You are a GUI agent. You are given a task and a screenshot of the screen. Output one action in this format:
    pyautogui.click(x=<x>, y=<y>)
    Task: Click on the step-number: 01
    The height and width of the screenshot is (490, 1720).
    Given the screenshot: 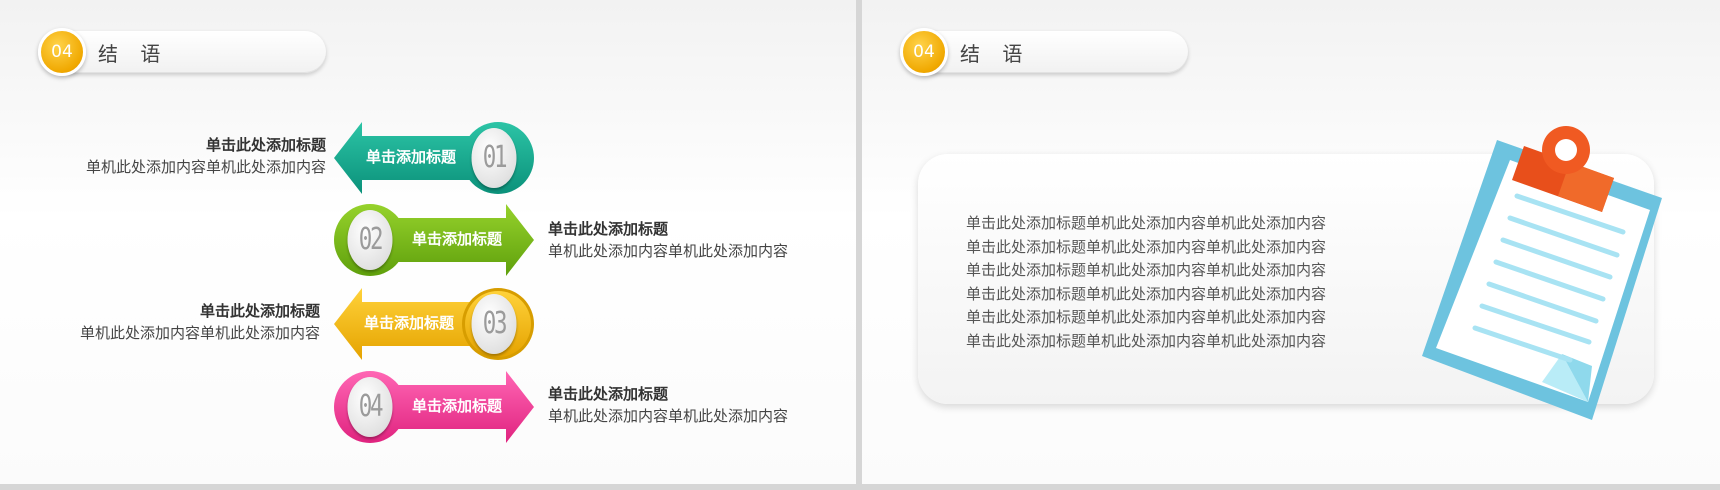 What is the action you would take?
    pyautogui.click(x=494, y=158)
    